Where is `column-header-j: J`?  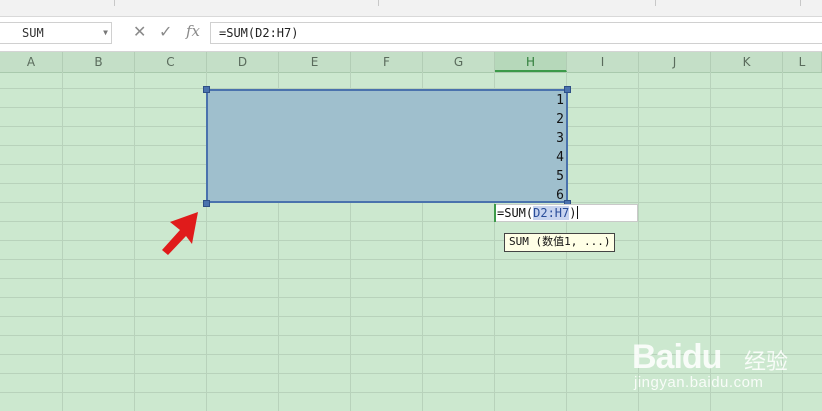
column-header-j: J is located at coordinates (675, 62).